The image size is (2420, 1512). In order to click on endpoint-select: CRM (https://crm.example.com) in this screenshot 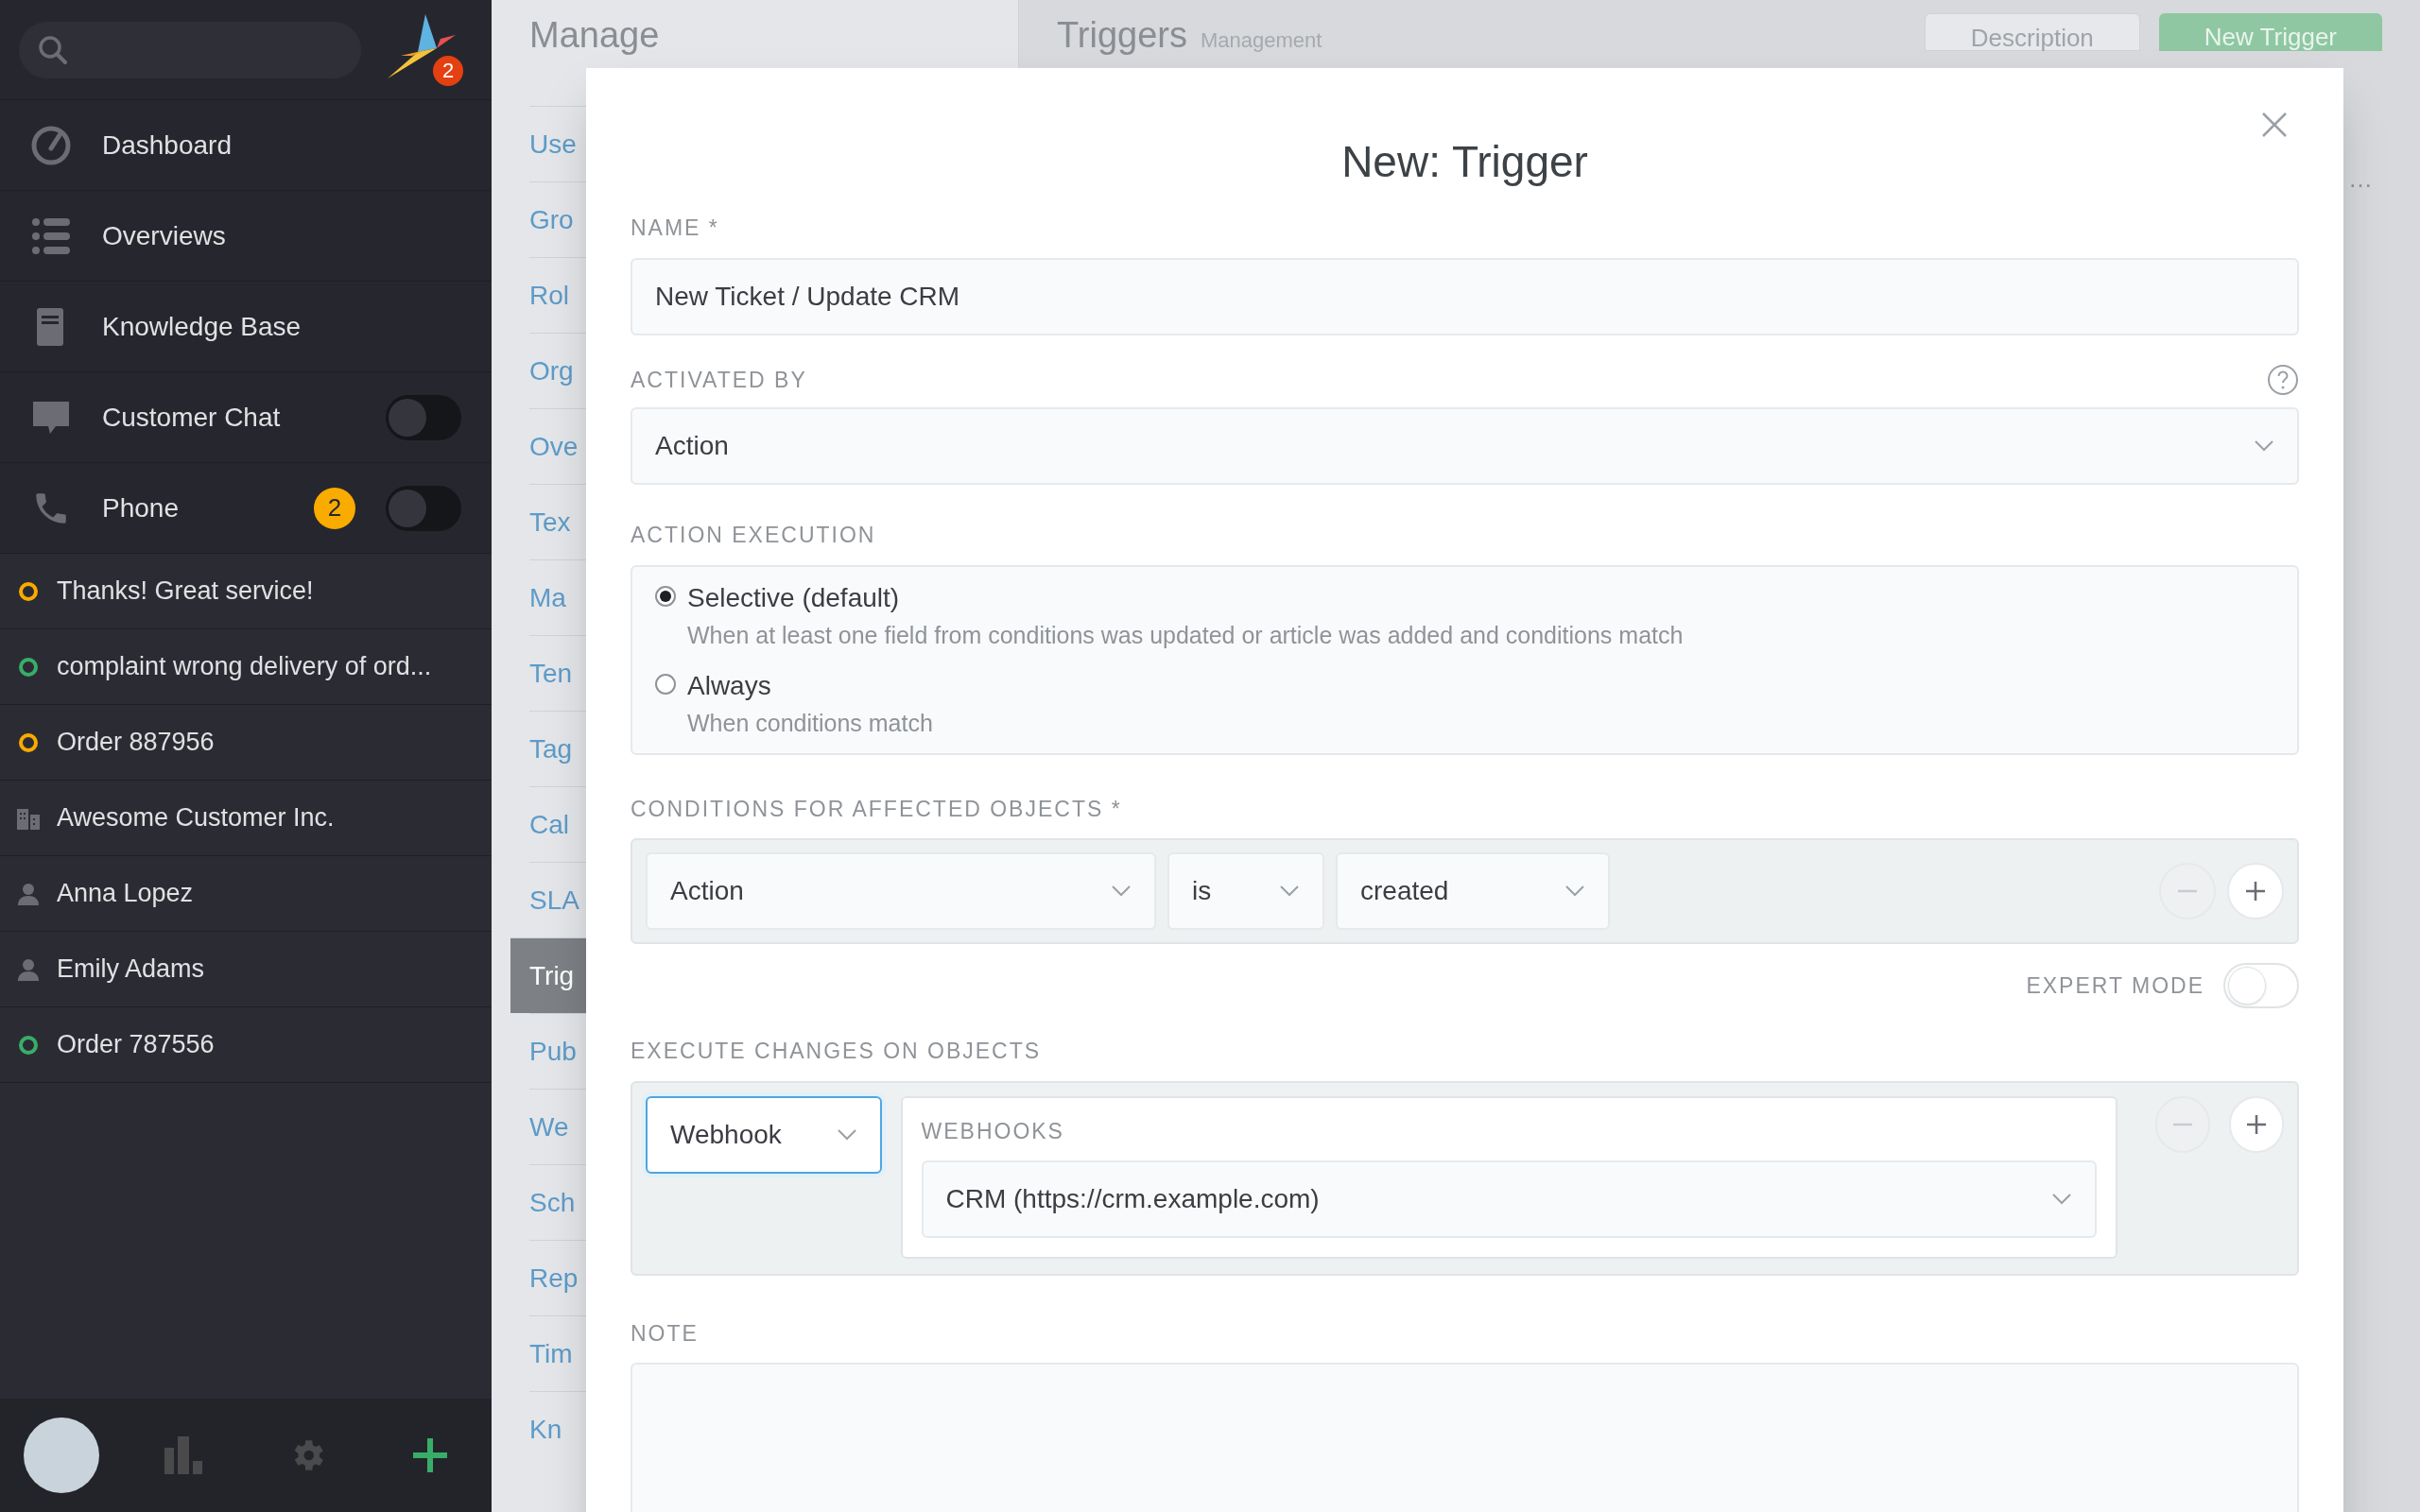, I will do `click(1509, 1199)`.